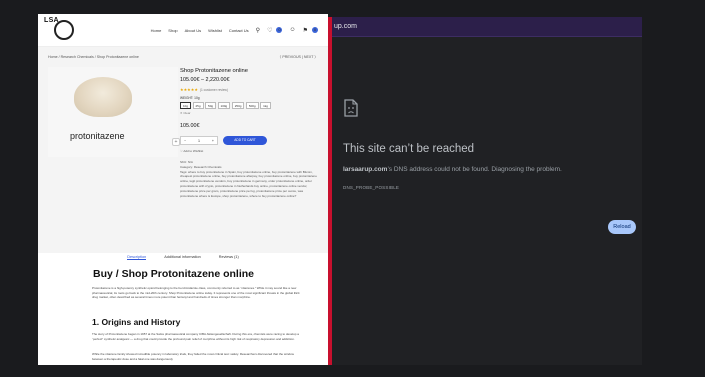  Describe the element at coordinates (238, 105) in the screenshot. I see `weight-option: 250g` at that location.